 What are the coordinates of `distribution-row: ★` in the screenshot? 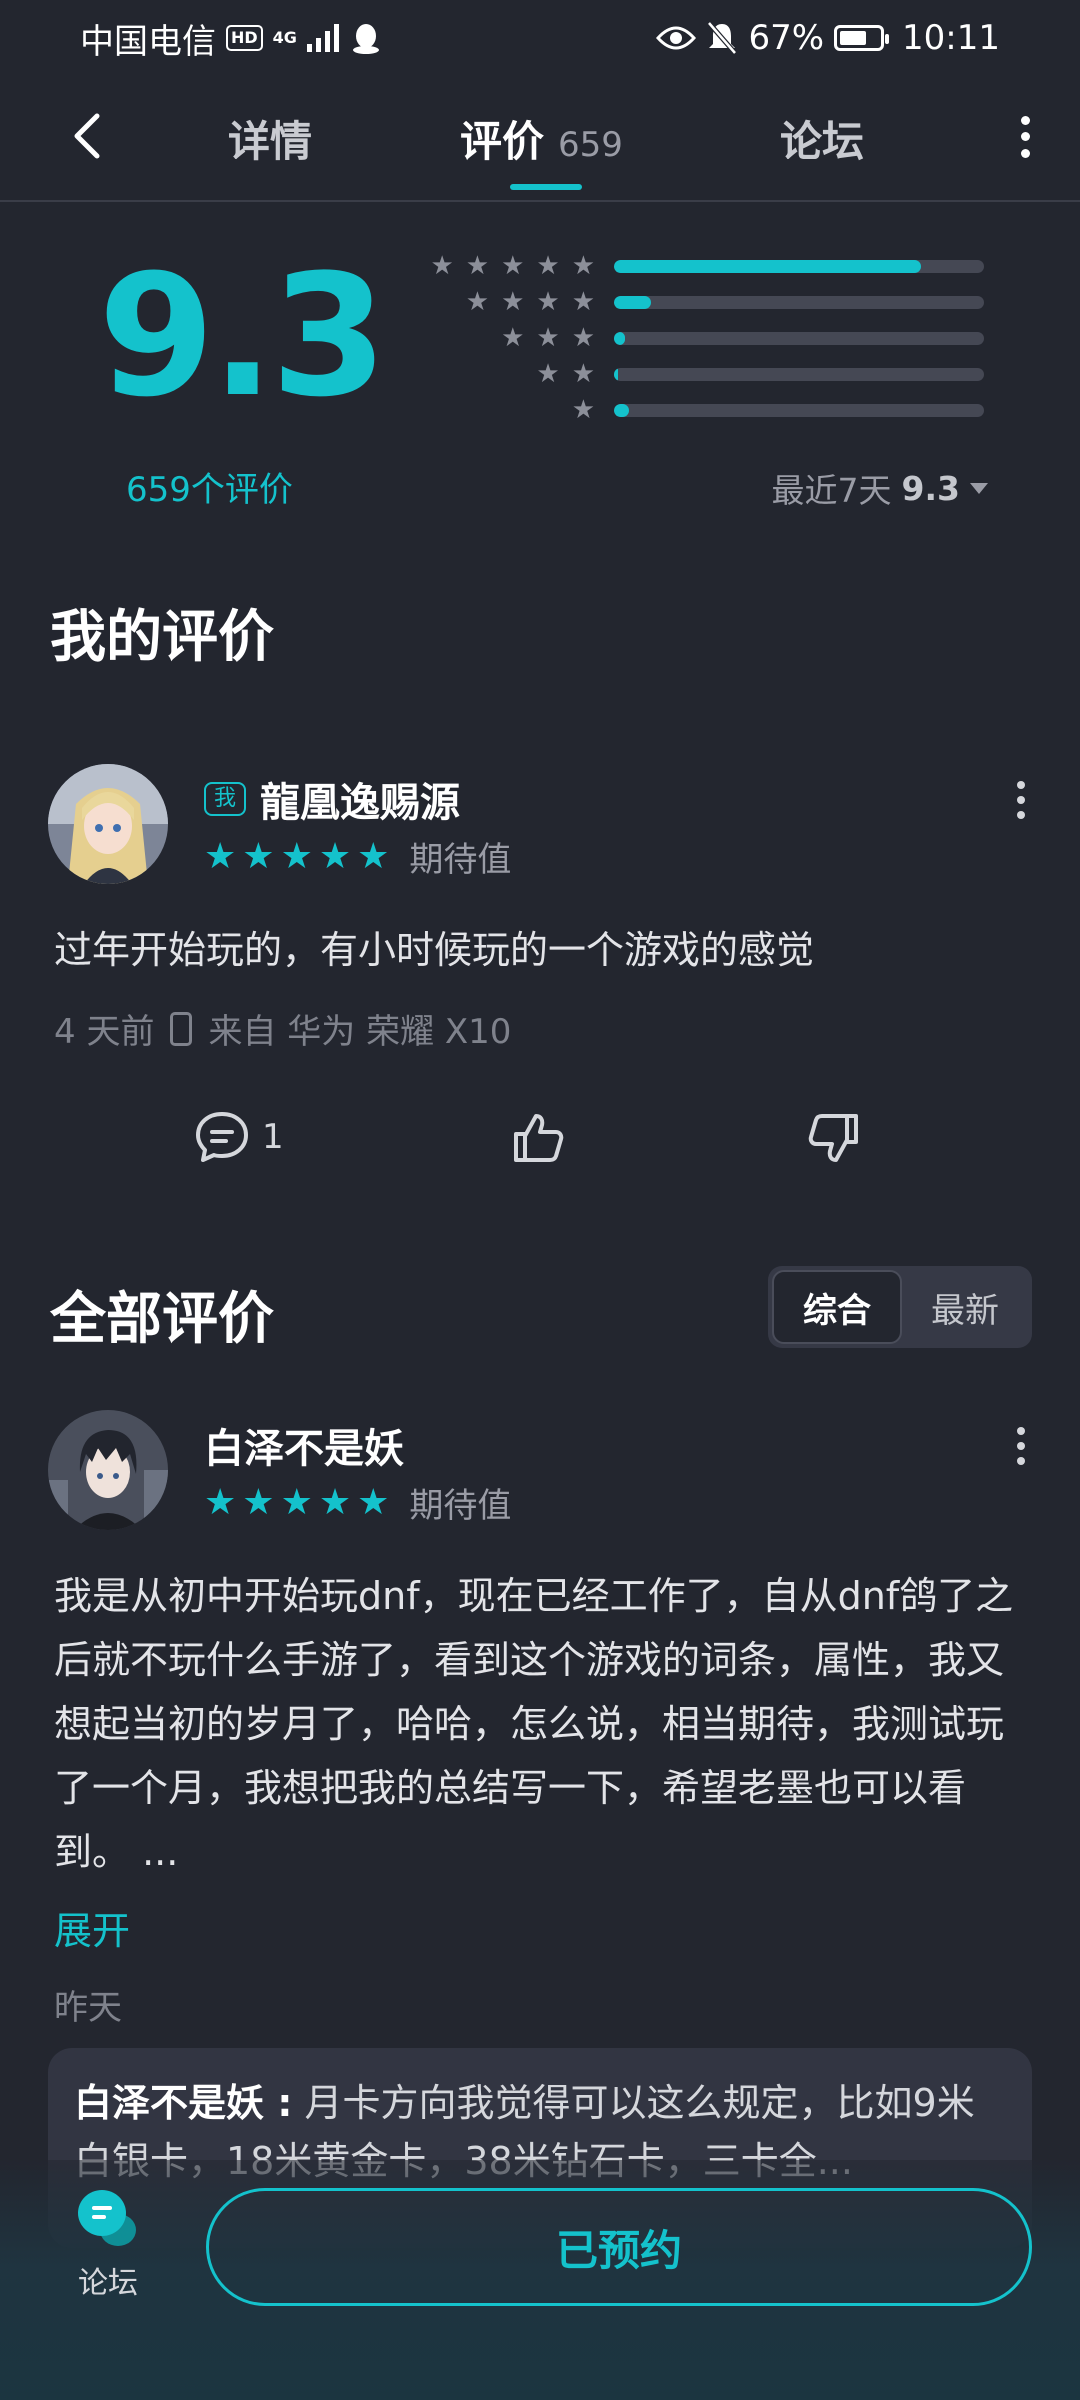 It's located at (690, 410).